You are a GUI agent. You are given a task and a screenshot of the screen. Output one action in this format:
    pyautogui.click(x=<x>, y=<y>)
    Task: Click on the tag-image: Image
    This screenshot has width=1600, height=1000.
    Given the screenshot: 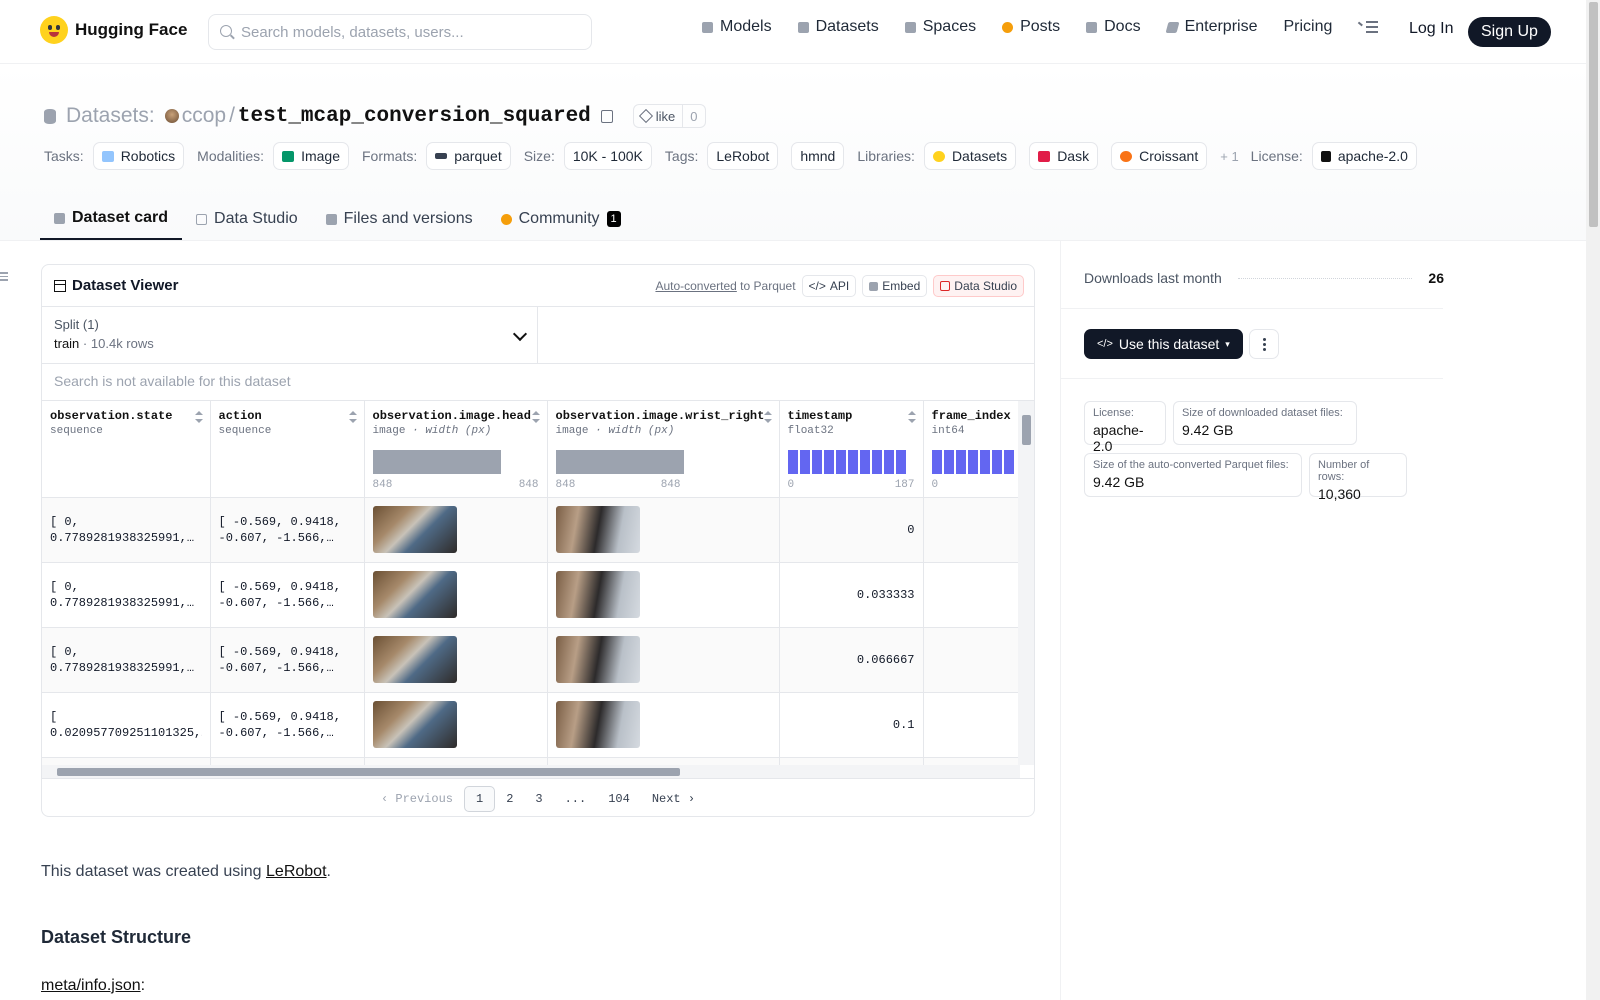 What is the action you would take?
    pyautogui.click(x=311, y=156)
    